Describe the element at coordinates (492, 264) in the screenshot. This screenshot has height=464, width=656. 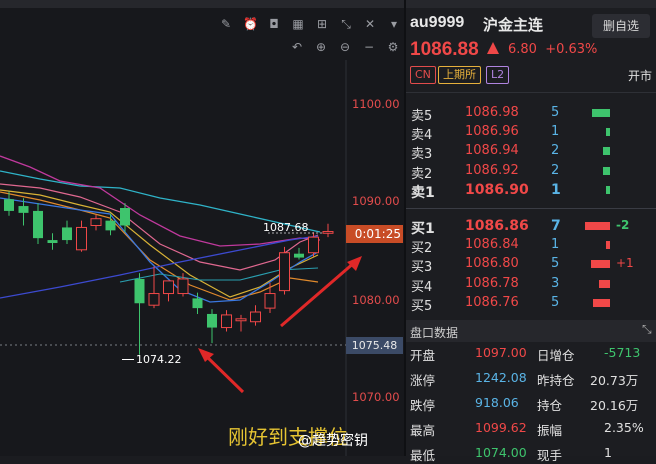
I see `level-price: 1086.80` at that location.